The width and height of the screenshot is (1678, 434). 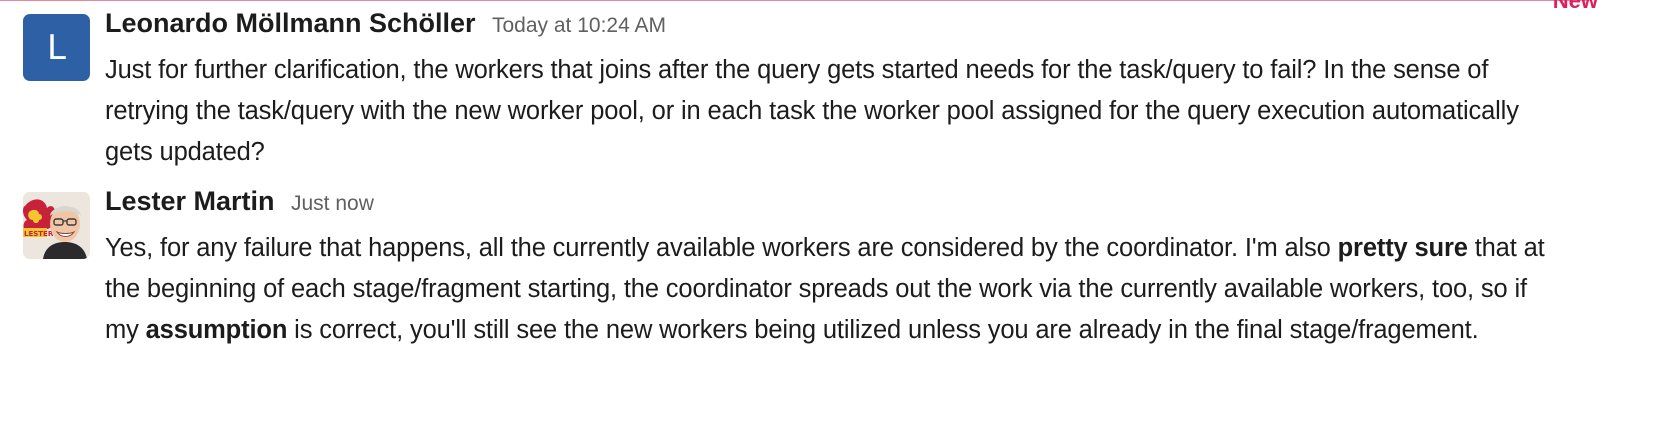 I want to click on message-header: Lester Martin Just now, so click(x=239, y=206).